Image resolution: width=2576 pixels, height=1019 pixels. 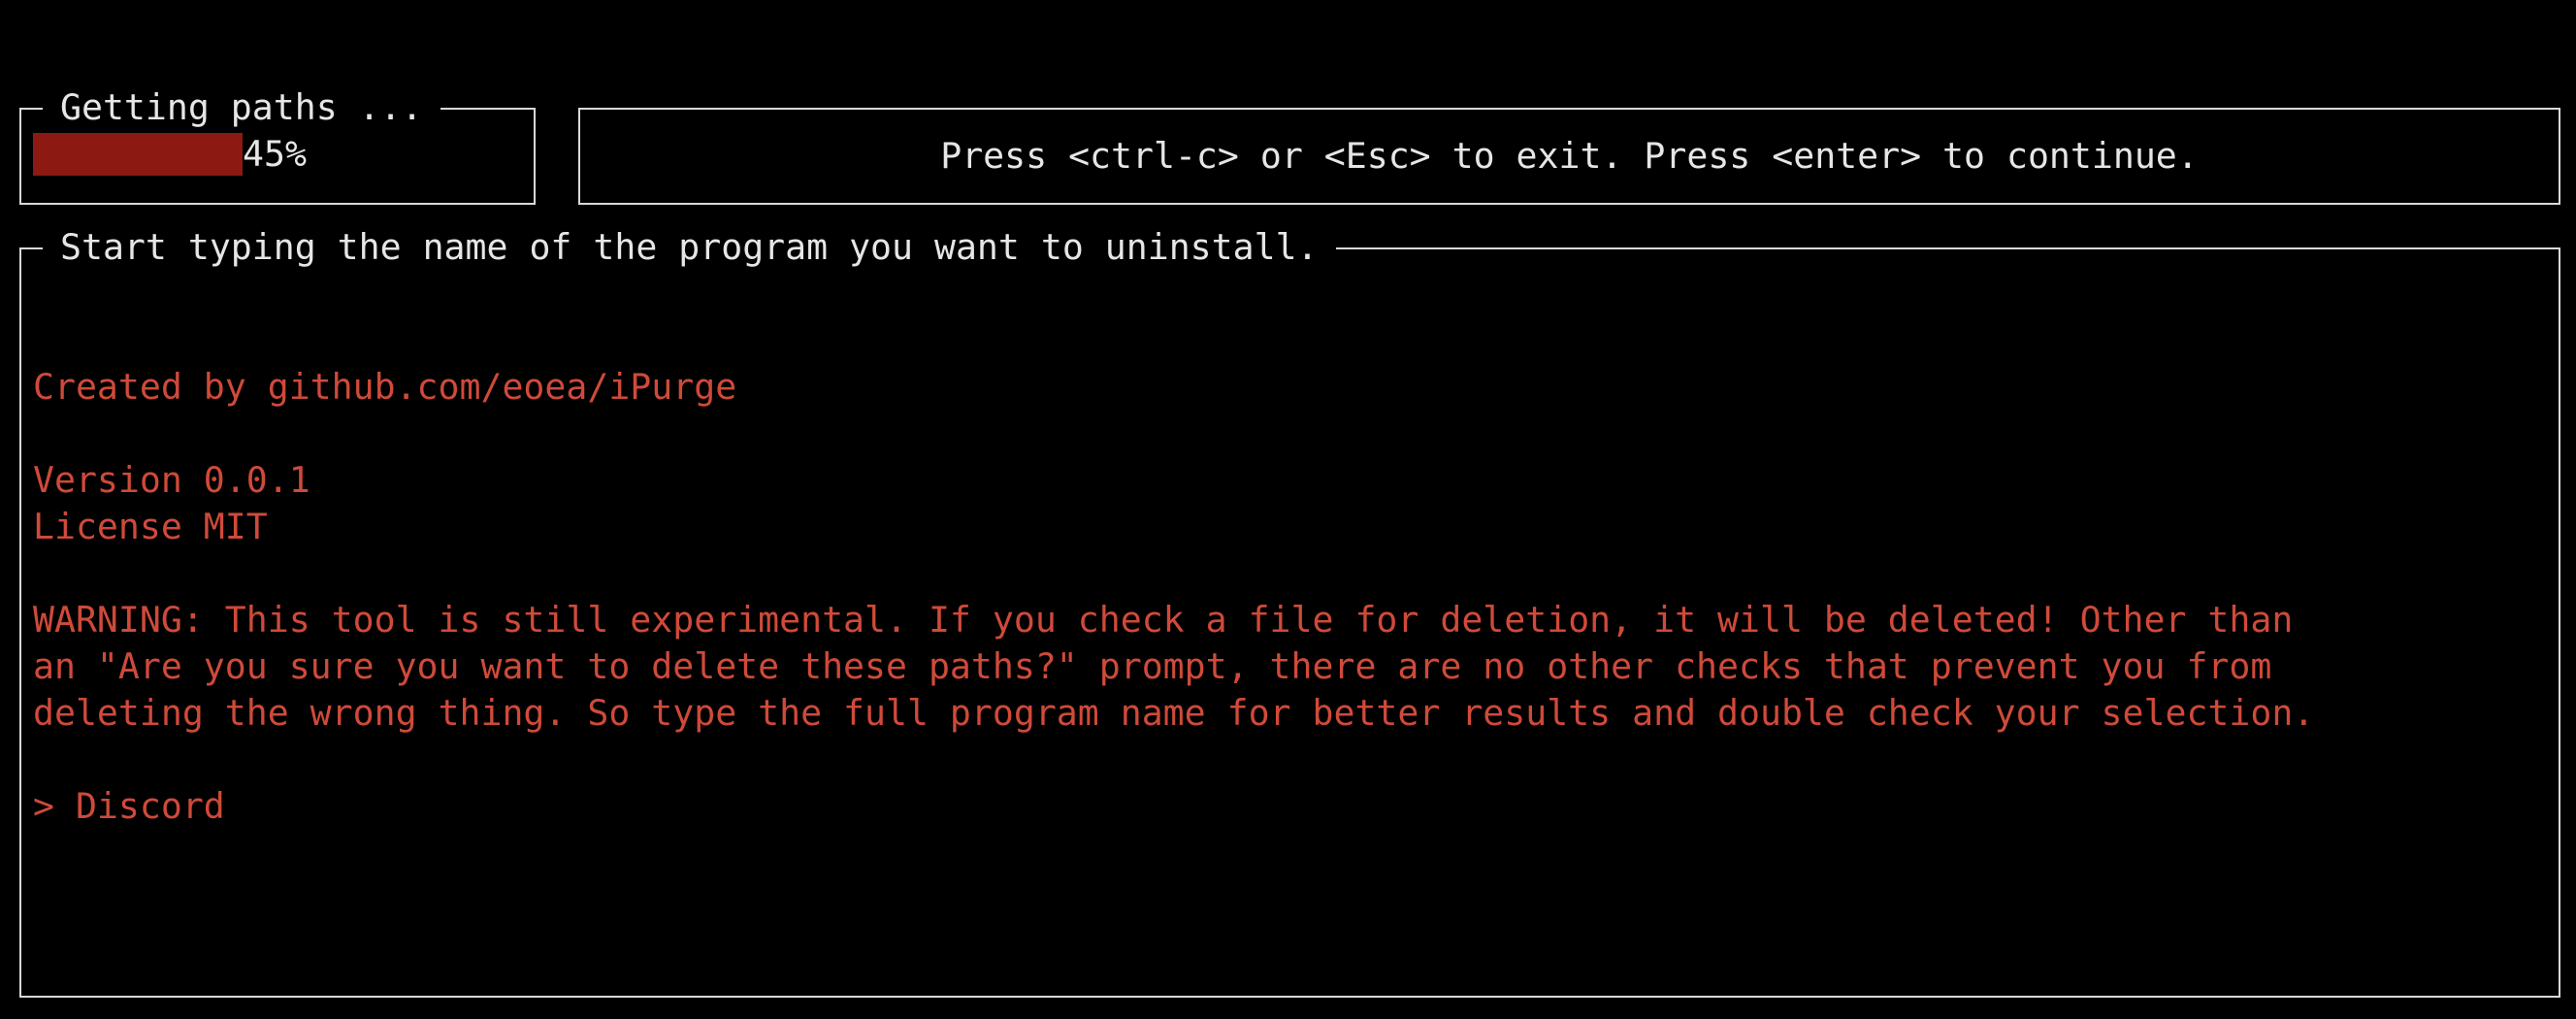 I want to click on progress-row: 45%, so click(x=170, y=154).